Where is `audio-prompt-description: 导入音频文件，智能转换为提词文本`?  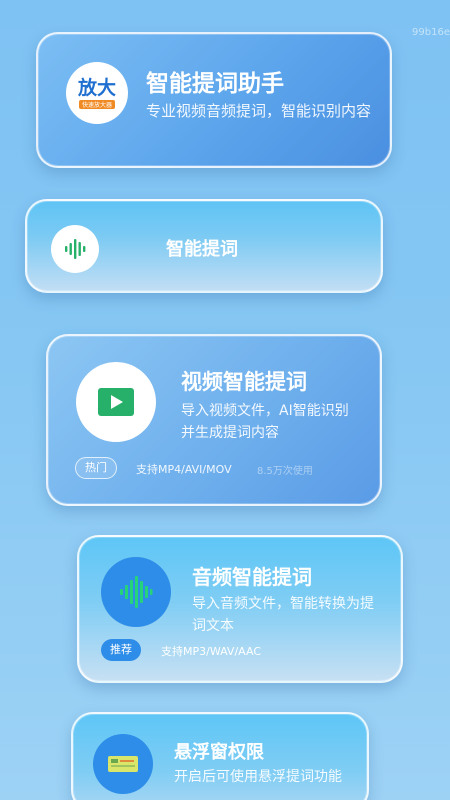
audio-prompt-description: 导入音频文件，智能转换为提词文本 is located at coordinates (283, 615).